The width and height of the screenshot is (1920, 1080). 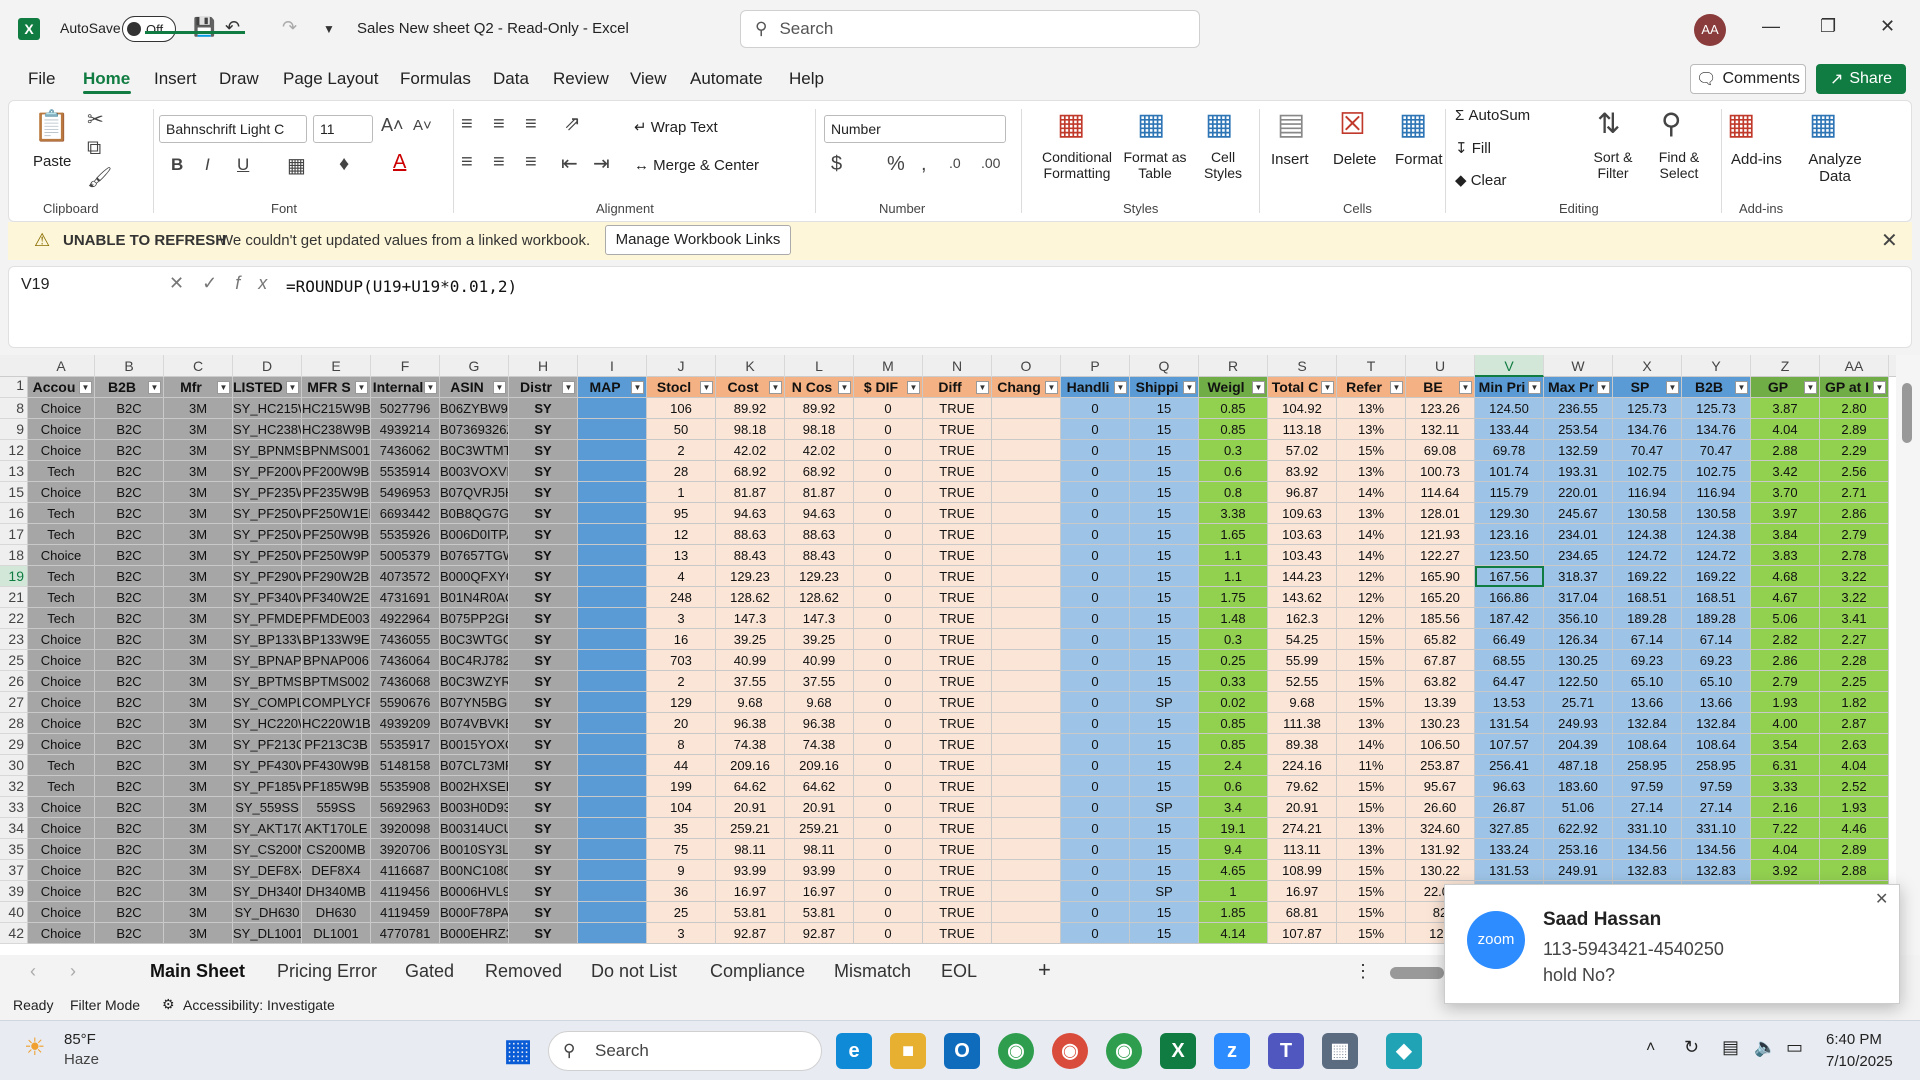 What do you see at coordinates (61, 471) in the screenshot?
I see `table-cell: Tech` at bounding box center [61, 471].